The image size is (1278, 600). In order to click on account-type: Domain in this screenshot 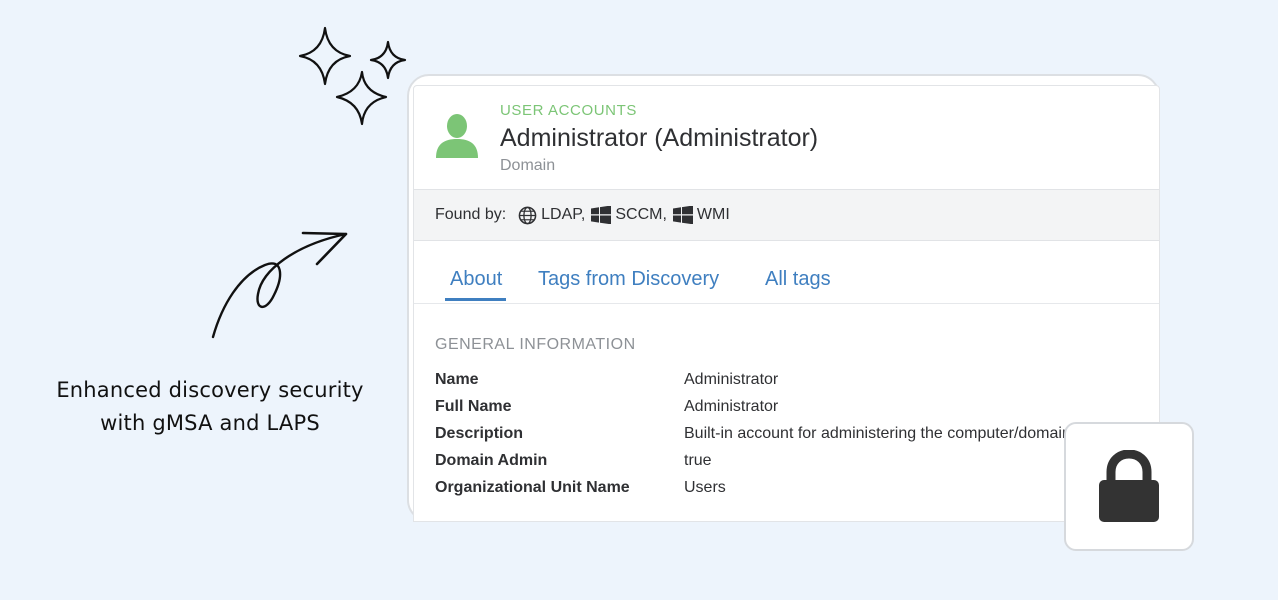, I will do `click(528, 165)`.